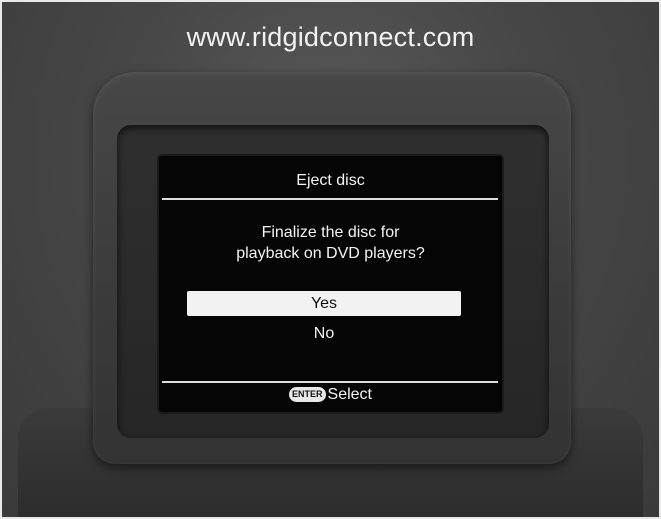 The height and width of the screenshot is (519, 661). What do you see at coordinates (349, 394) in the screenshot?
I see `select-label: Select` at bounding box center [349, 394].